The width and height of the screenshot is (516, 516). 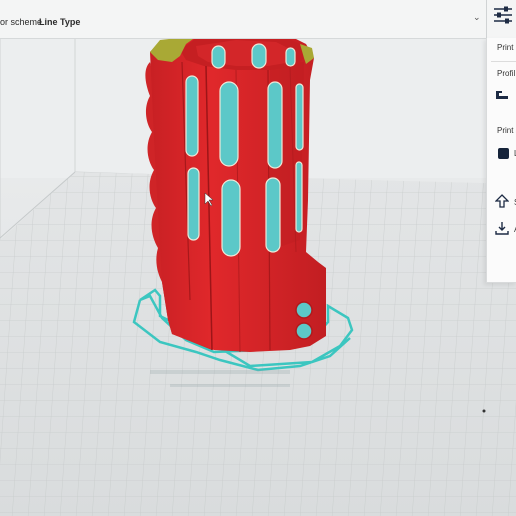 What do you see at coordinates (506, 73) in the screenshot?
I see `profile-label: Profil` at bounding box center [506, 73].